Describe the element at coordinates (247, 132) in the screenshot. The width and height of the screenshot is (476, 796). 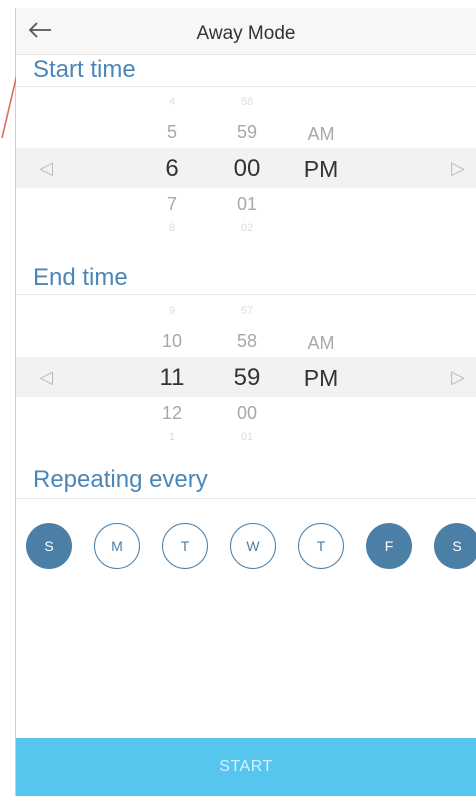
I see `start-minute-option: 59` at that location.